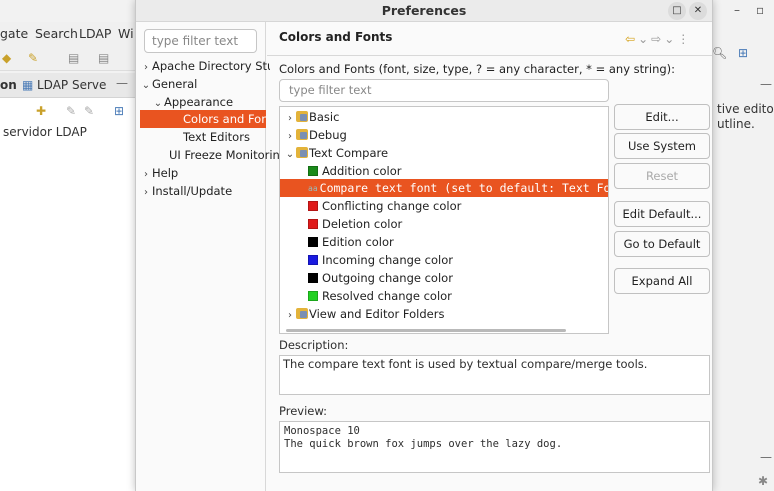 This screenshot has width=774, height=491. I want to click on ldap-servers-view: ✚ ✎ ✎ ⊞ servidor LDAP, so click(70, 294).